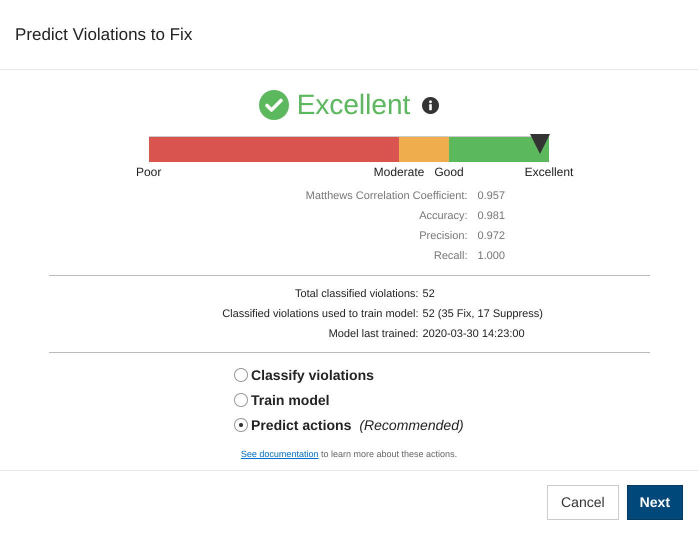 The height and width of the screenshot is (535, 698). I want to click on stat-value: 52, so click(429, 294).